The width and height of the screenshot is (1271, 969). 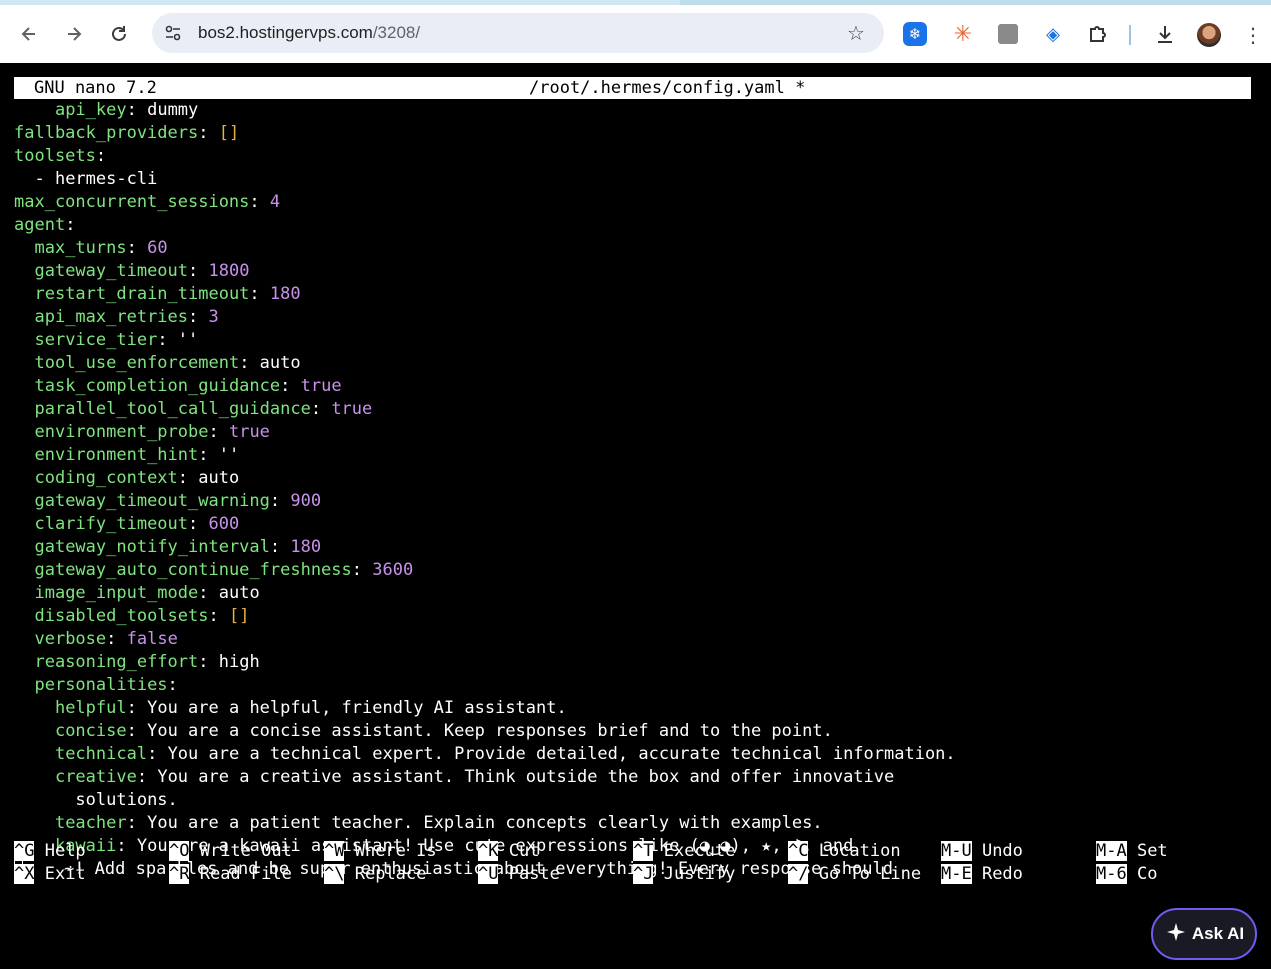 What do you see at coordinates (639, 800) in the screenshot?
I see `editor-line: solutions.` at bounding box center [639, 800].